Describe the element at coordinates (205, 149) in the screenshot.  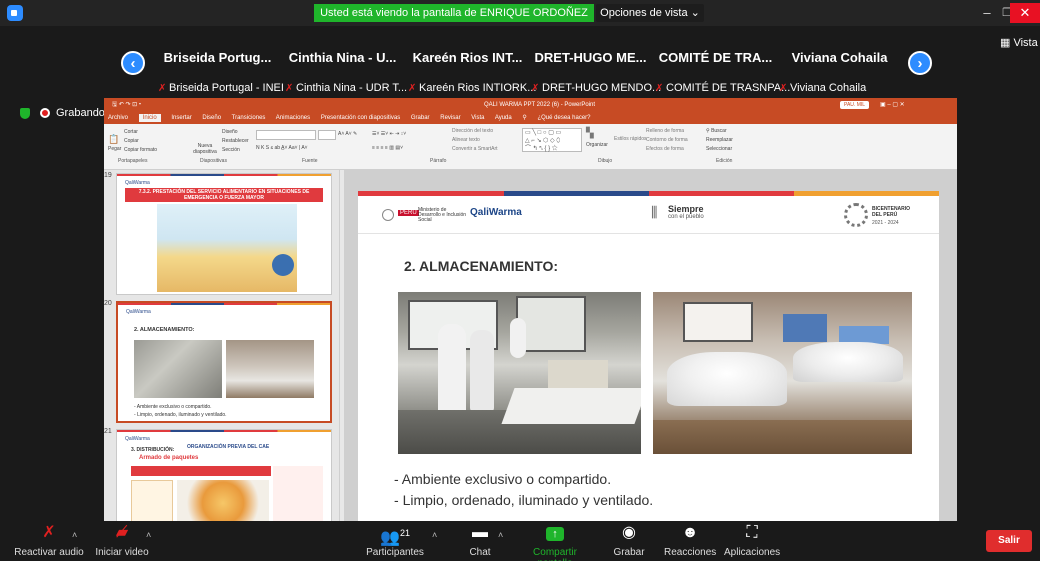
I see `new-slide-button: Nueva diapositiva` at that location.